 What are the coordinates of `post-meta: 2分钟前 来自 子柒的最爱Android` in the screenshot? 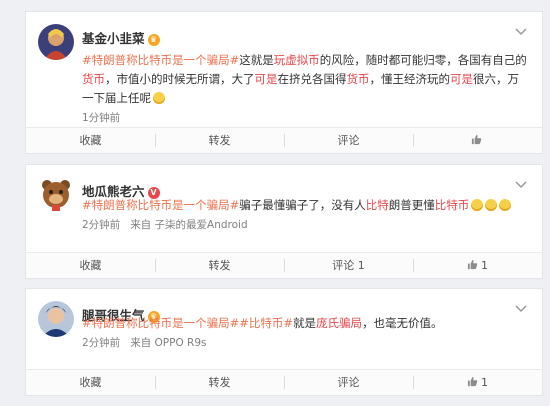 It's located at (165, 224).